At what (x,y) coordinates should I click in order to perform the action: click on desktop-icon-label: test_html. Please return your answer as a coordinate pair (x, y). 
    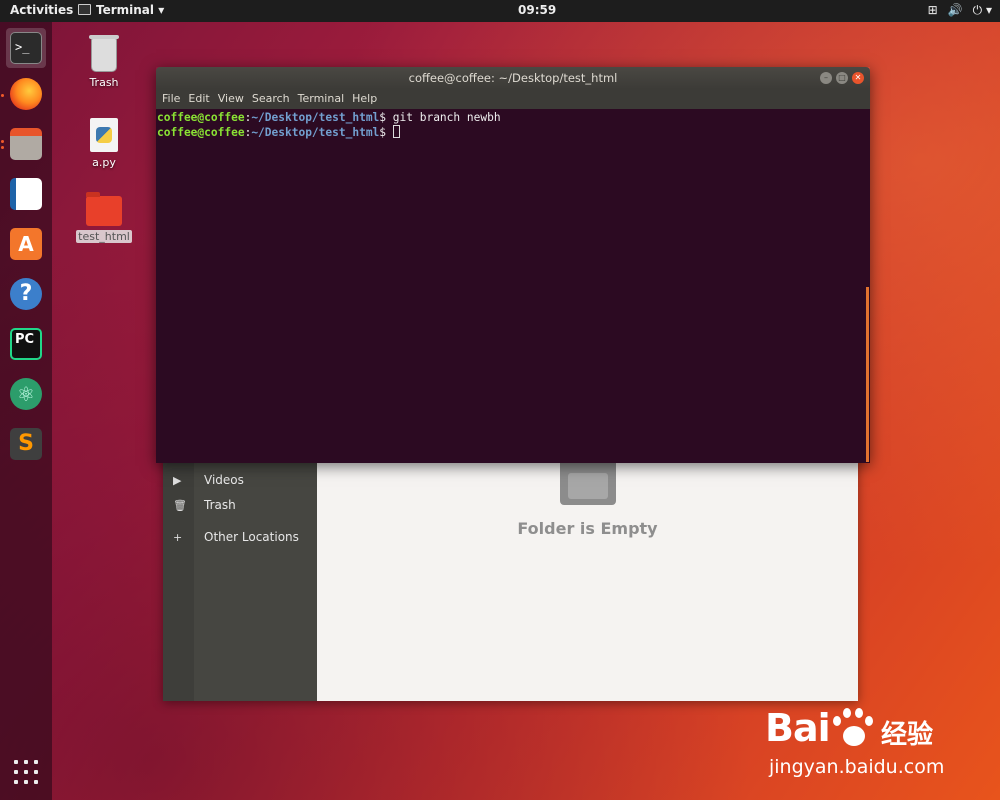
    Looking at the image, I should click on (104, 236).